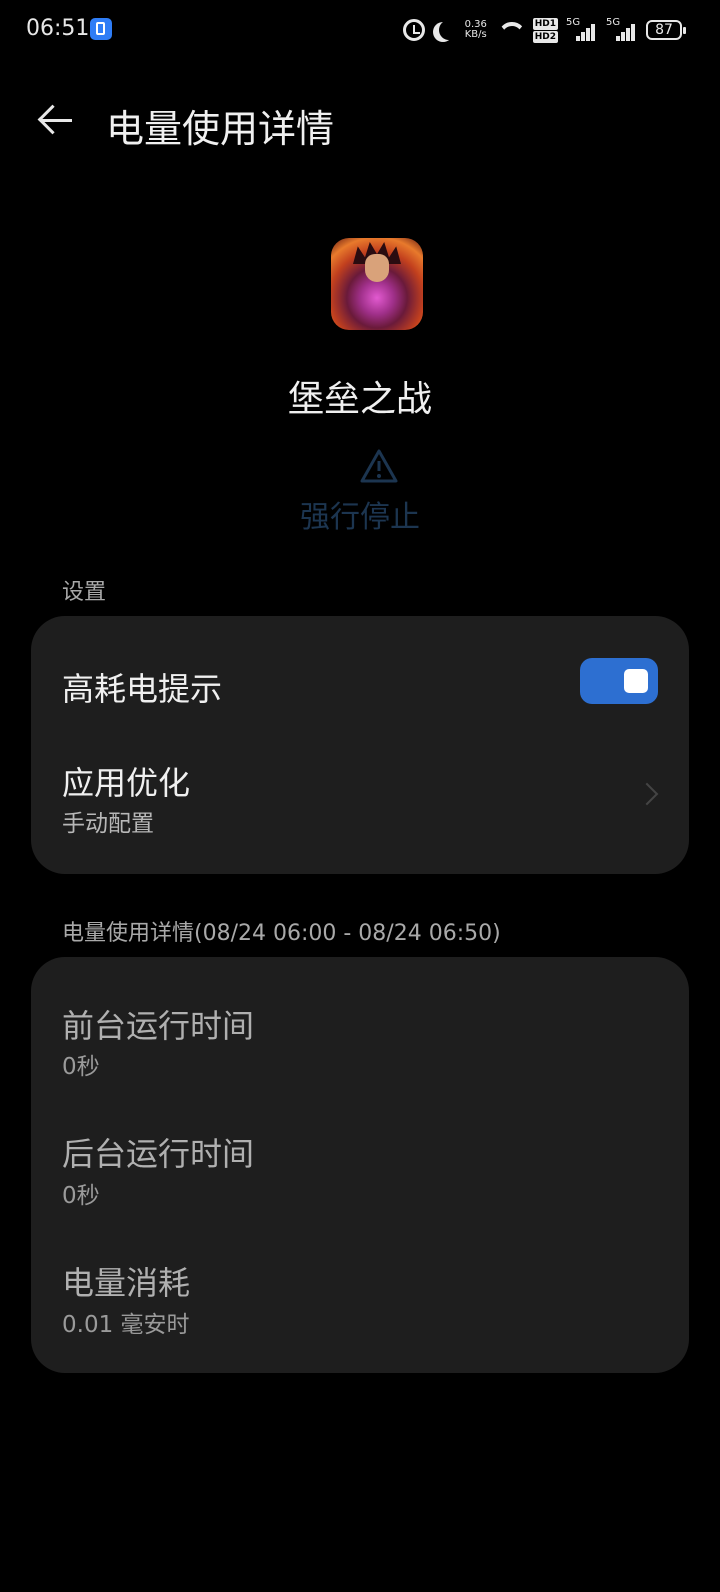 The image size is (720, 1592). What do you see at coordinates (360, 745) in the screenshot?
I see `settings-card: 高耗电提示 应用优化 手动配置` at bounding box center [360, 745].